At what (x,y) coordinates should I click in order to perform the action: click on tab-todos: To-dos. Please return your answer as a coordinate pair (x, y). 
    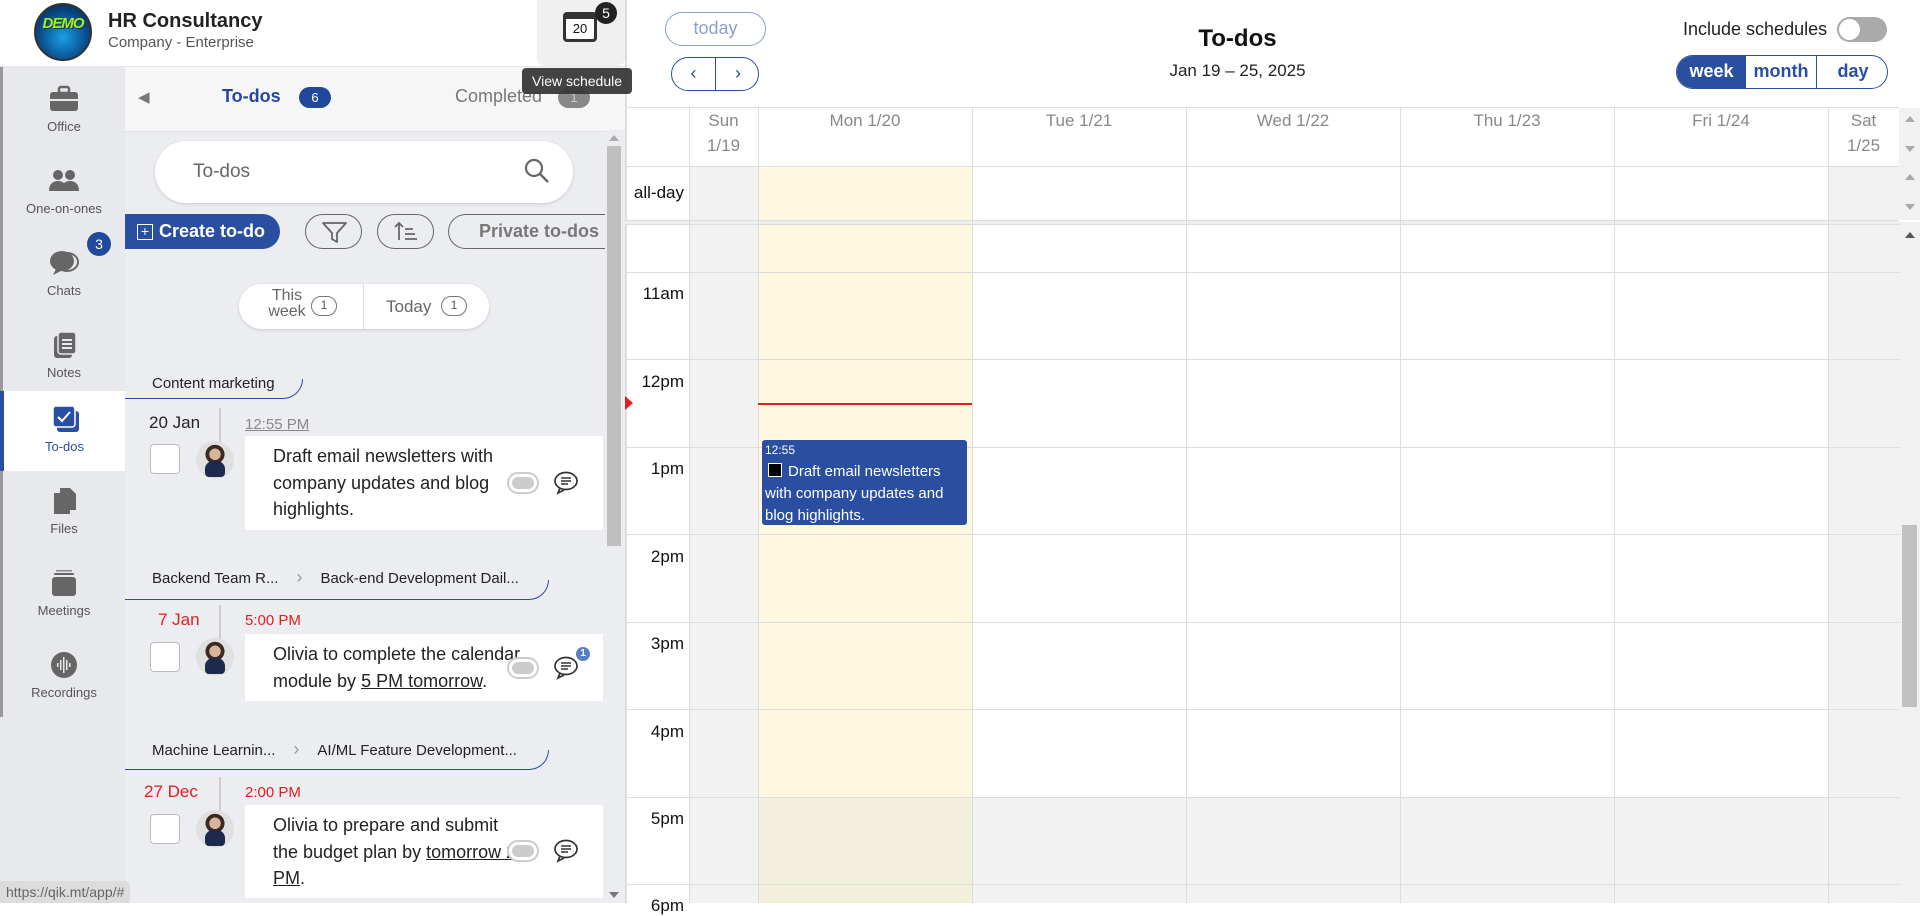
    Looking at the image, I should click on (251, 96).